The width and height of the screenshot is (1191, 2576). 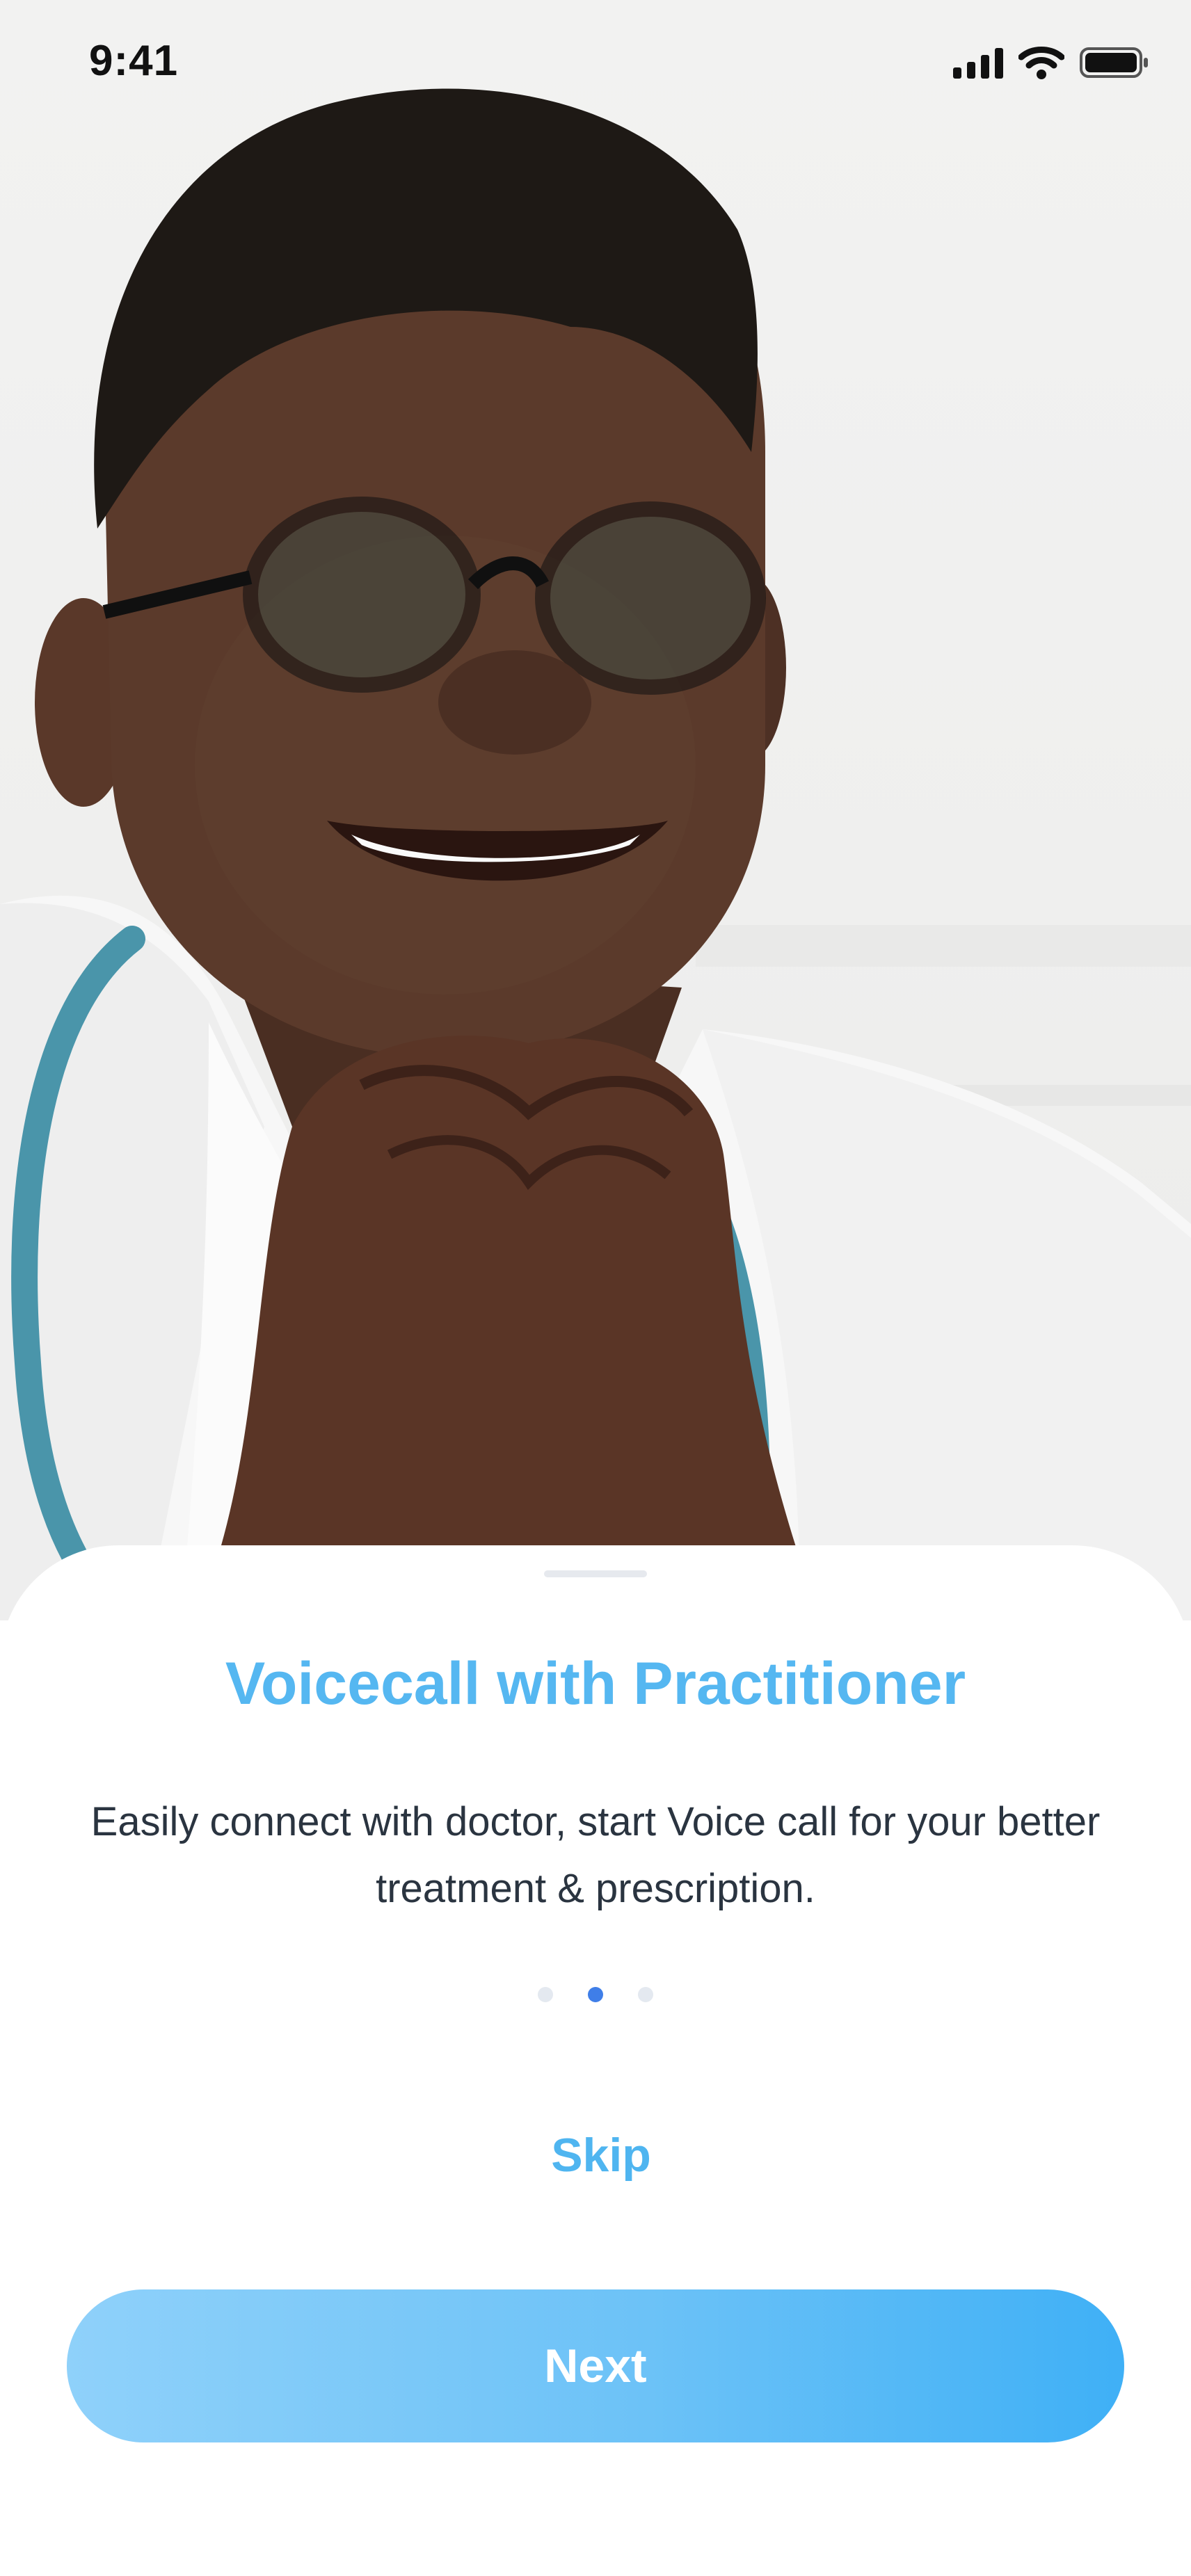 What do you see at coordinates (1041, 63) in the screenshot?
I see `wifi-icon` at bounding box center [1041, 63].